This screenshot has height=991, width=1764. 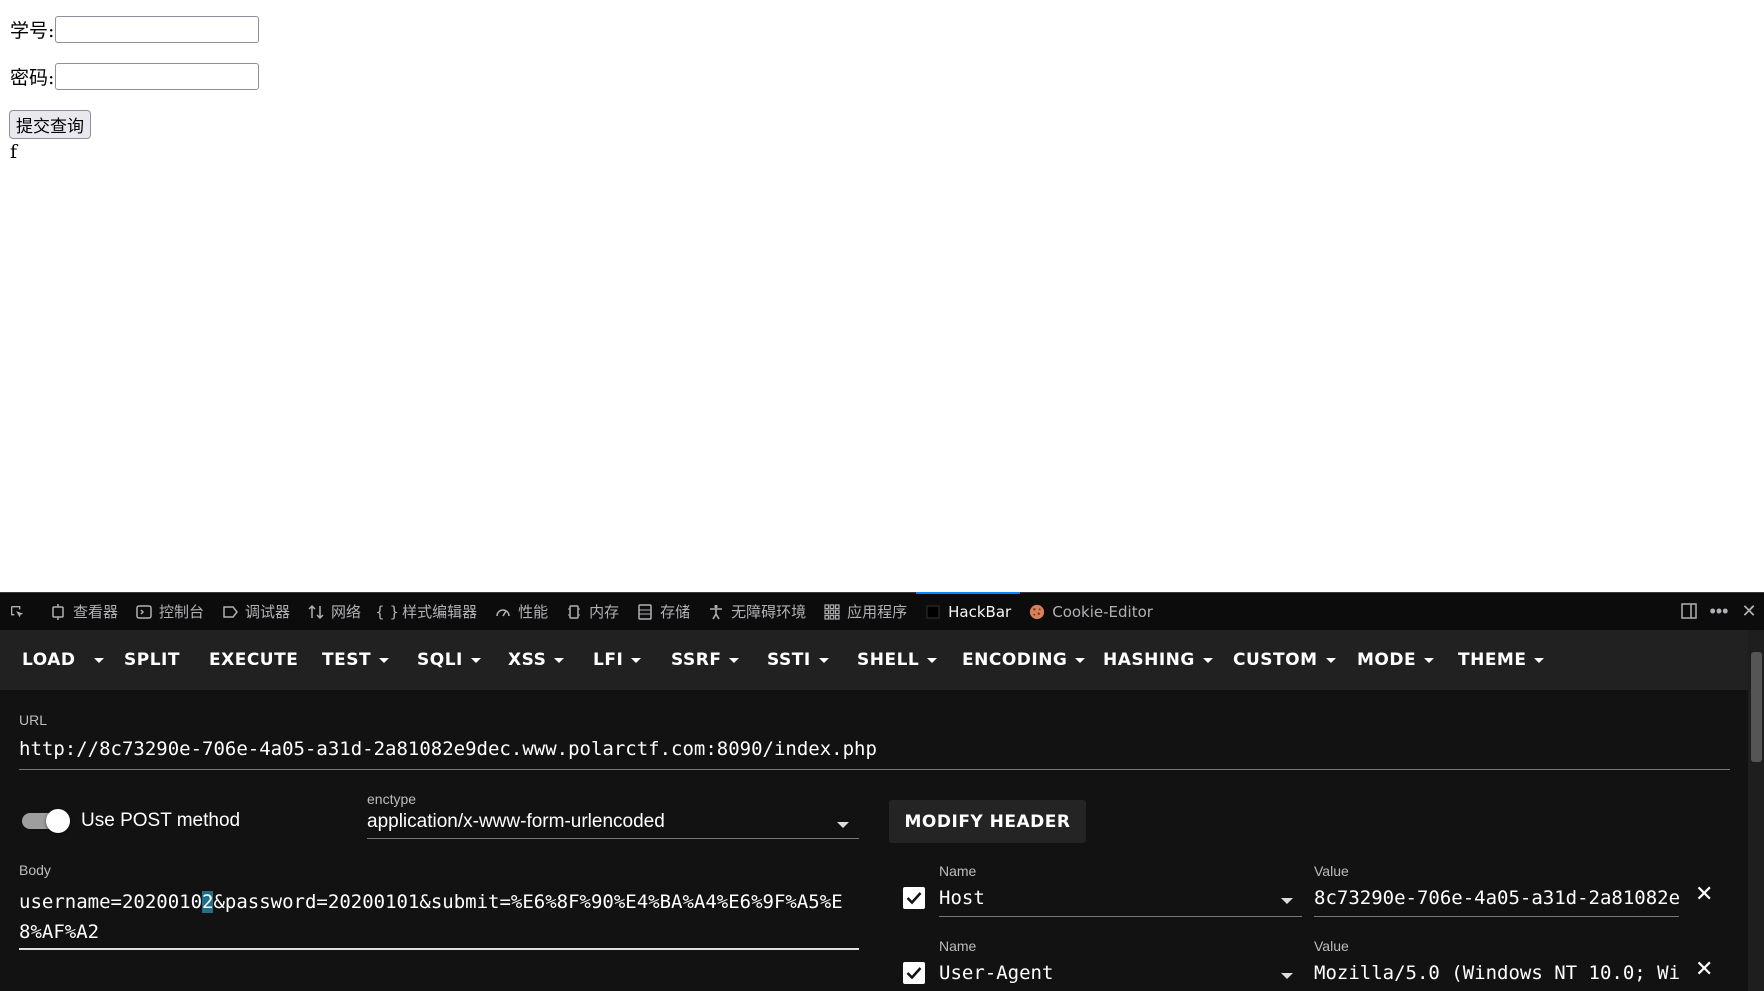 I want to click on tab-label: 应用程序, so click(x=877, y=612).